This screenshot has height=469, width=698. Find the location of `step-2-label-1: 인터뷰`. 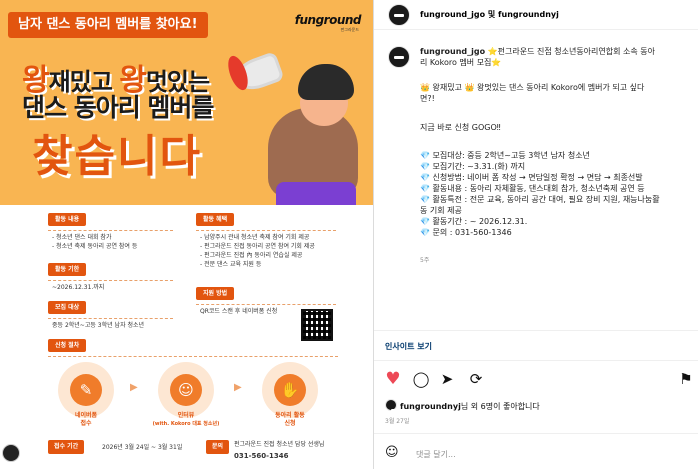

step-2-label-1: 인터뷰 is located at coordinates (186, 415).